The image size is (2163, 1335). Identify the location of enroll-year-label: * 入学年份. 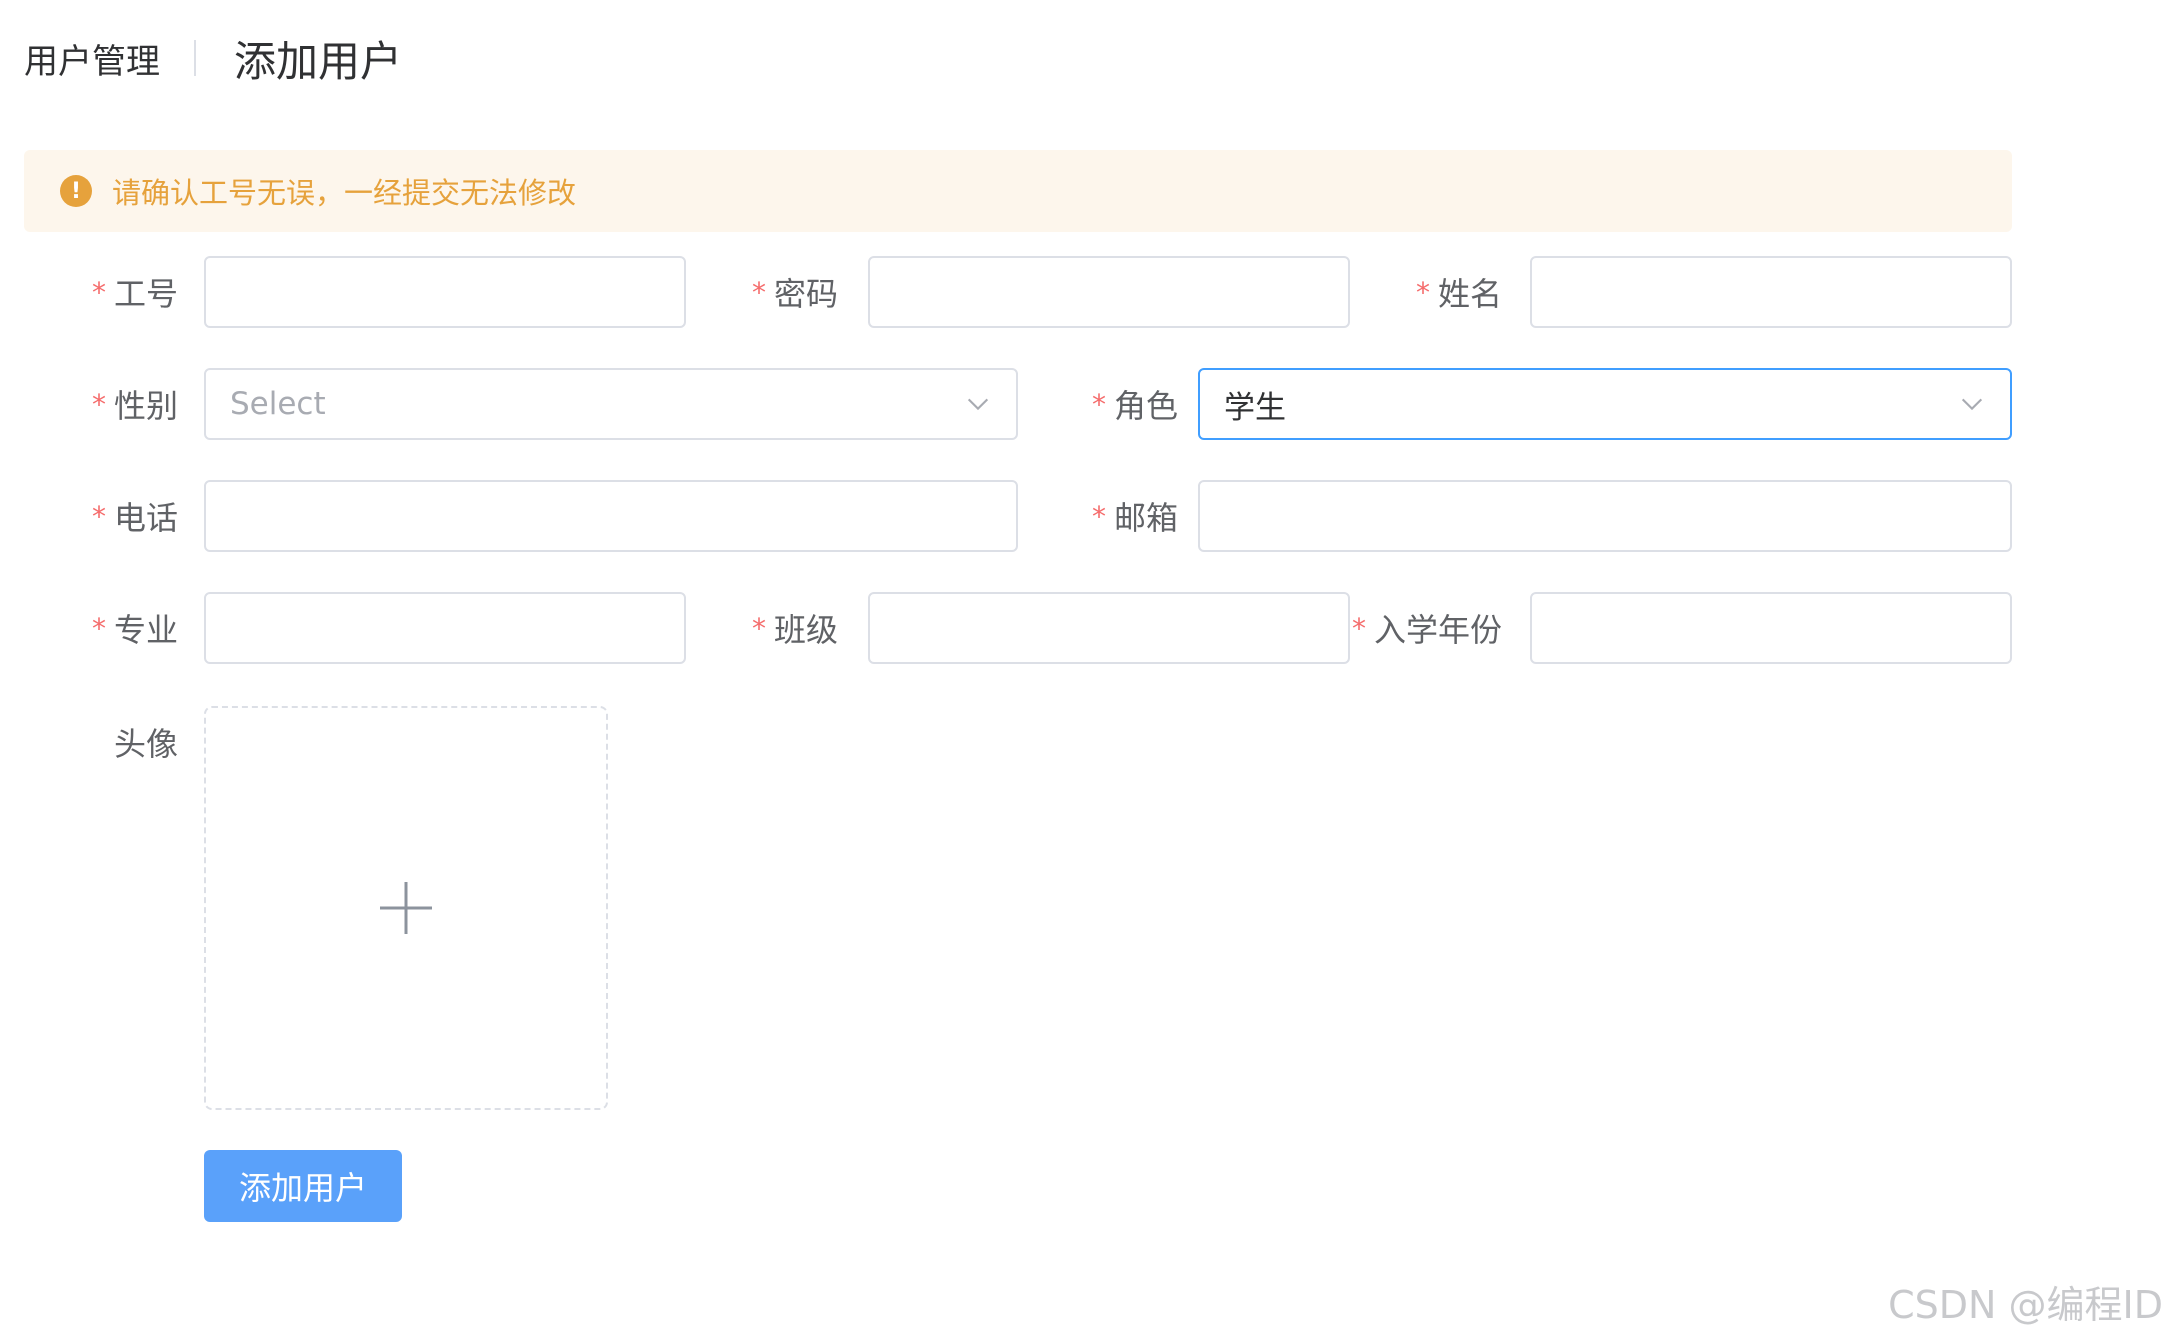
(1427, 628).